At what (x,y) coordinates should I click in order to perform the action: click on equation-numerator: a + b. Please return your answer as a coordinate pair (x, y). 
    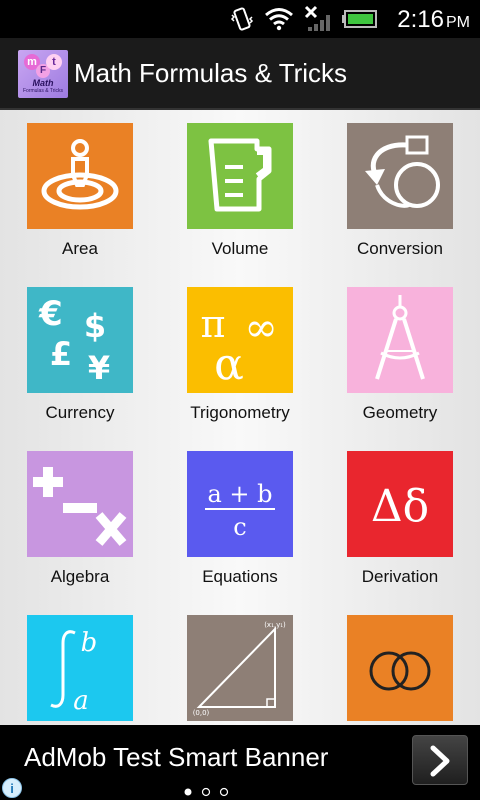
    Looking at the image, I should click on (239, 494).